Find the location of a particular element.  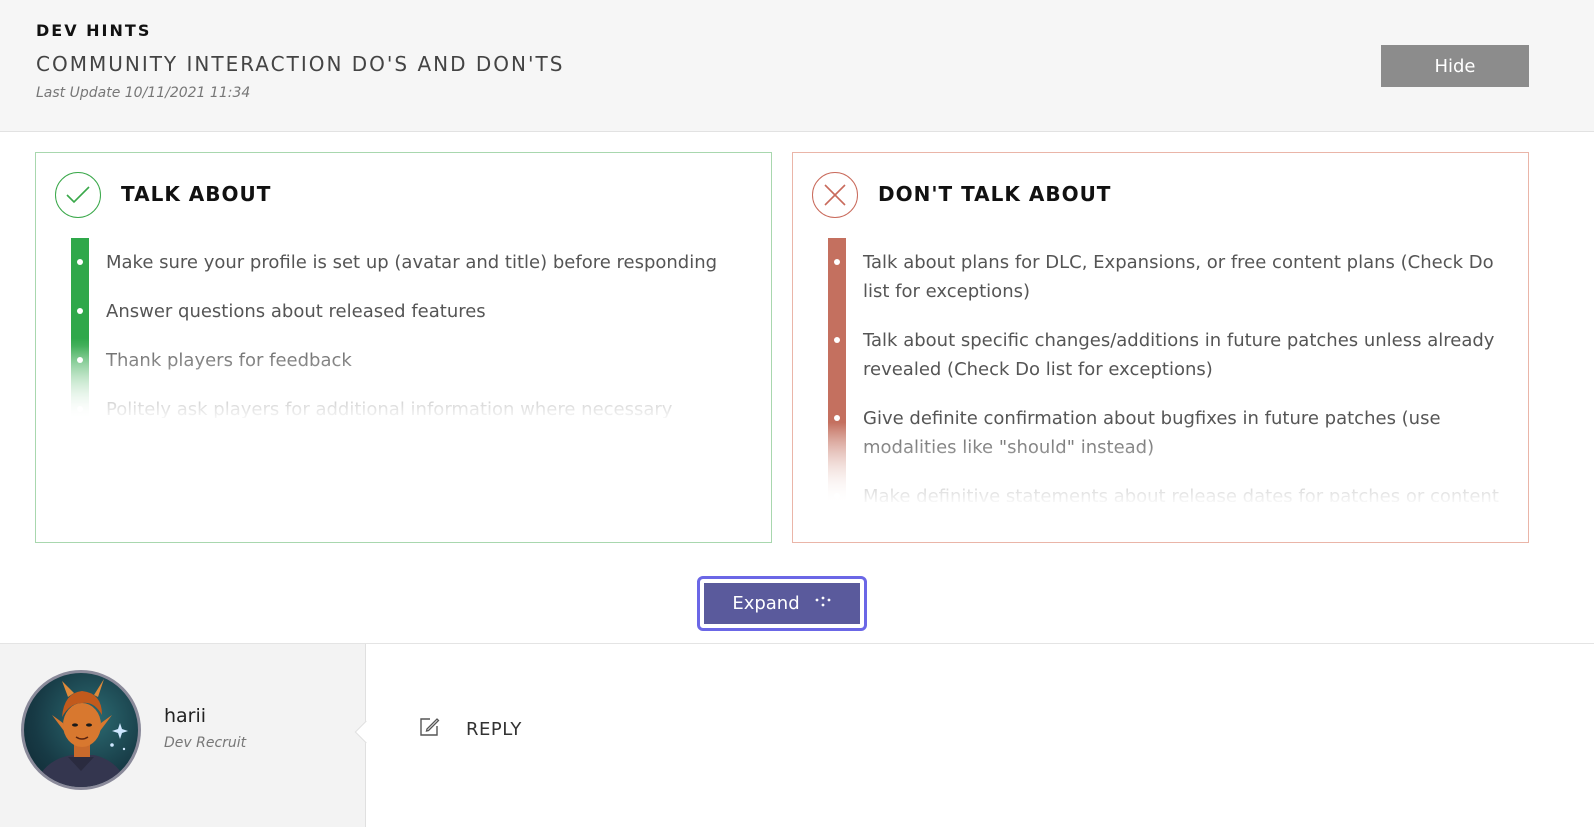

username: harii is located at coordinates (185, 716).